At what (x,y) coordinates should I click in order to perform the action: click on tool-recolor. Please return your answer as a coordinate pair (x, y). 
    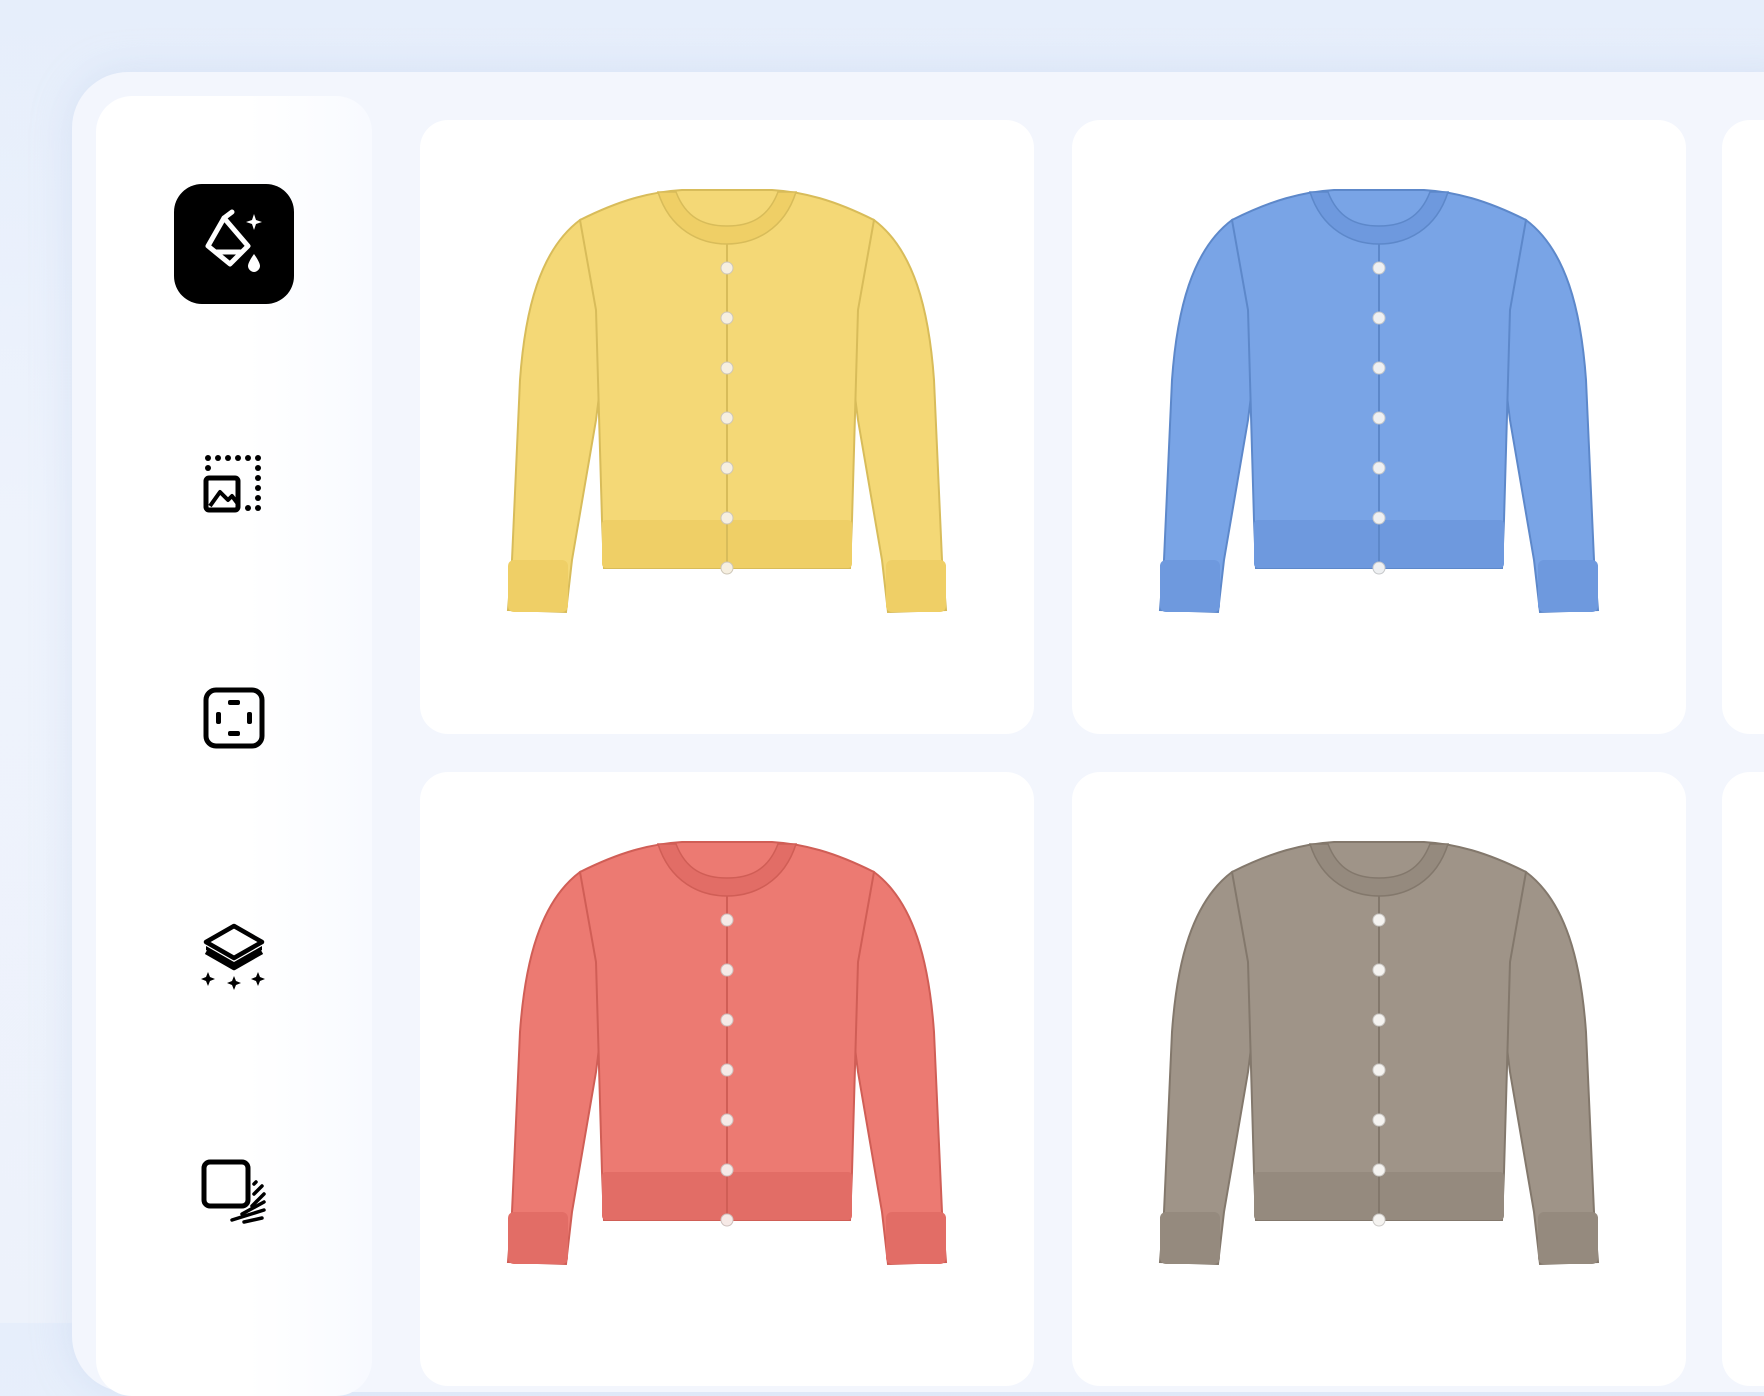
    Looking at the image, I should click on (234, 244).